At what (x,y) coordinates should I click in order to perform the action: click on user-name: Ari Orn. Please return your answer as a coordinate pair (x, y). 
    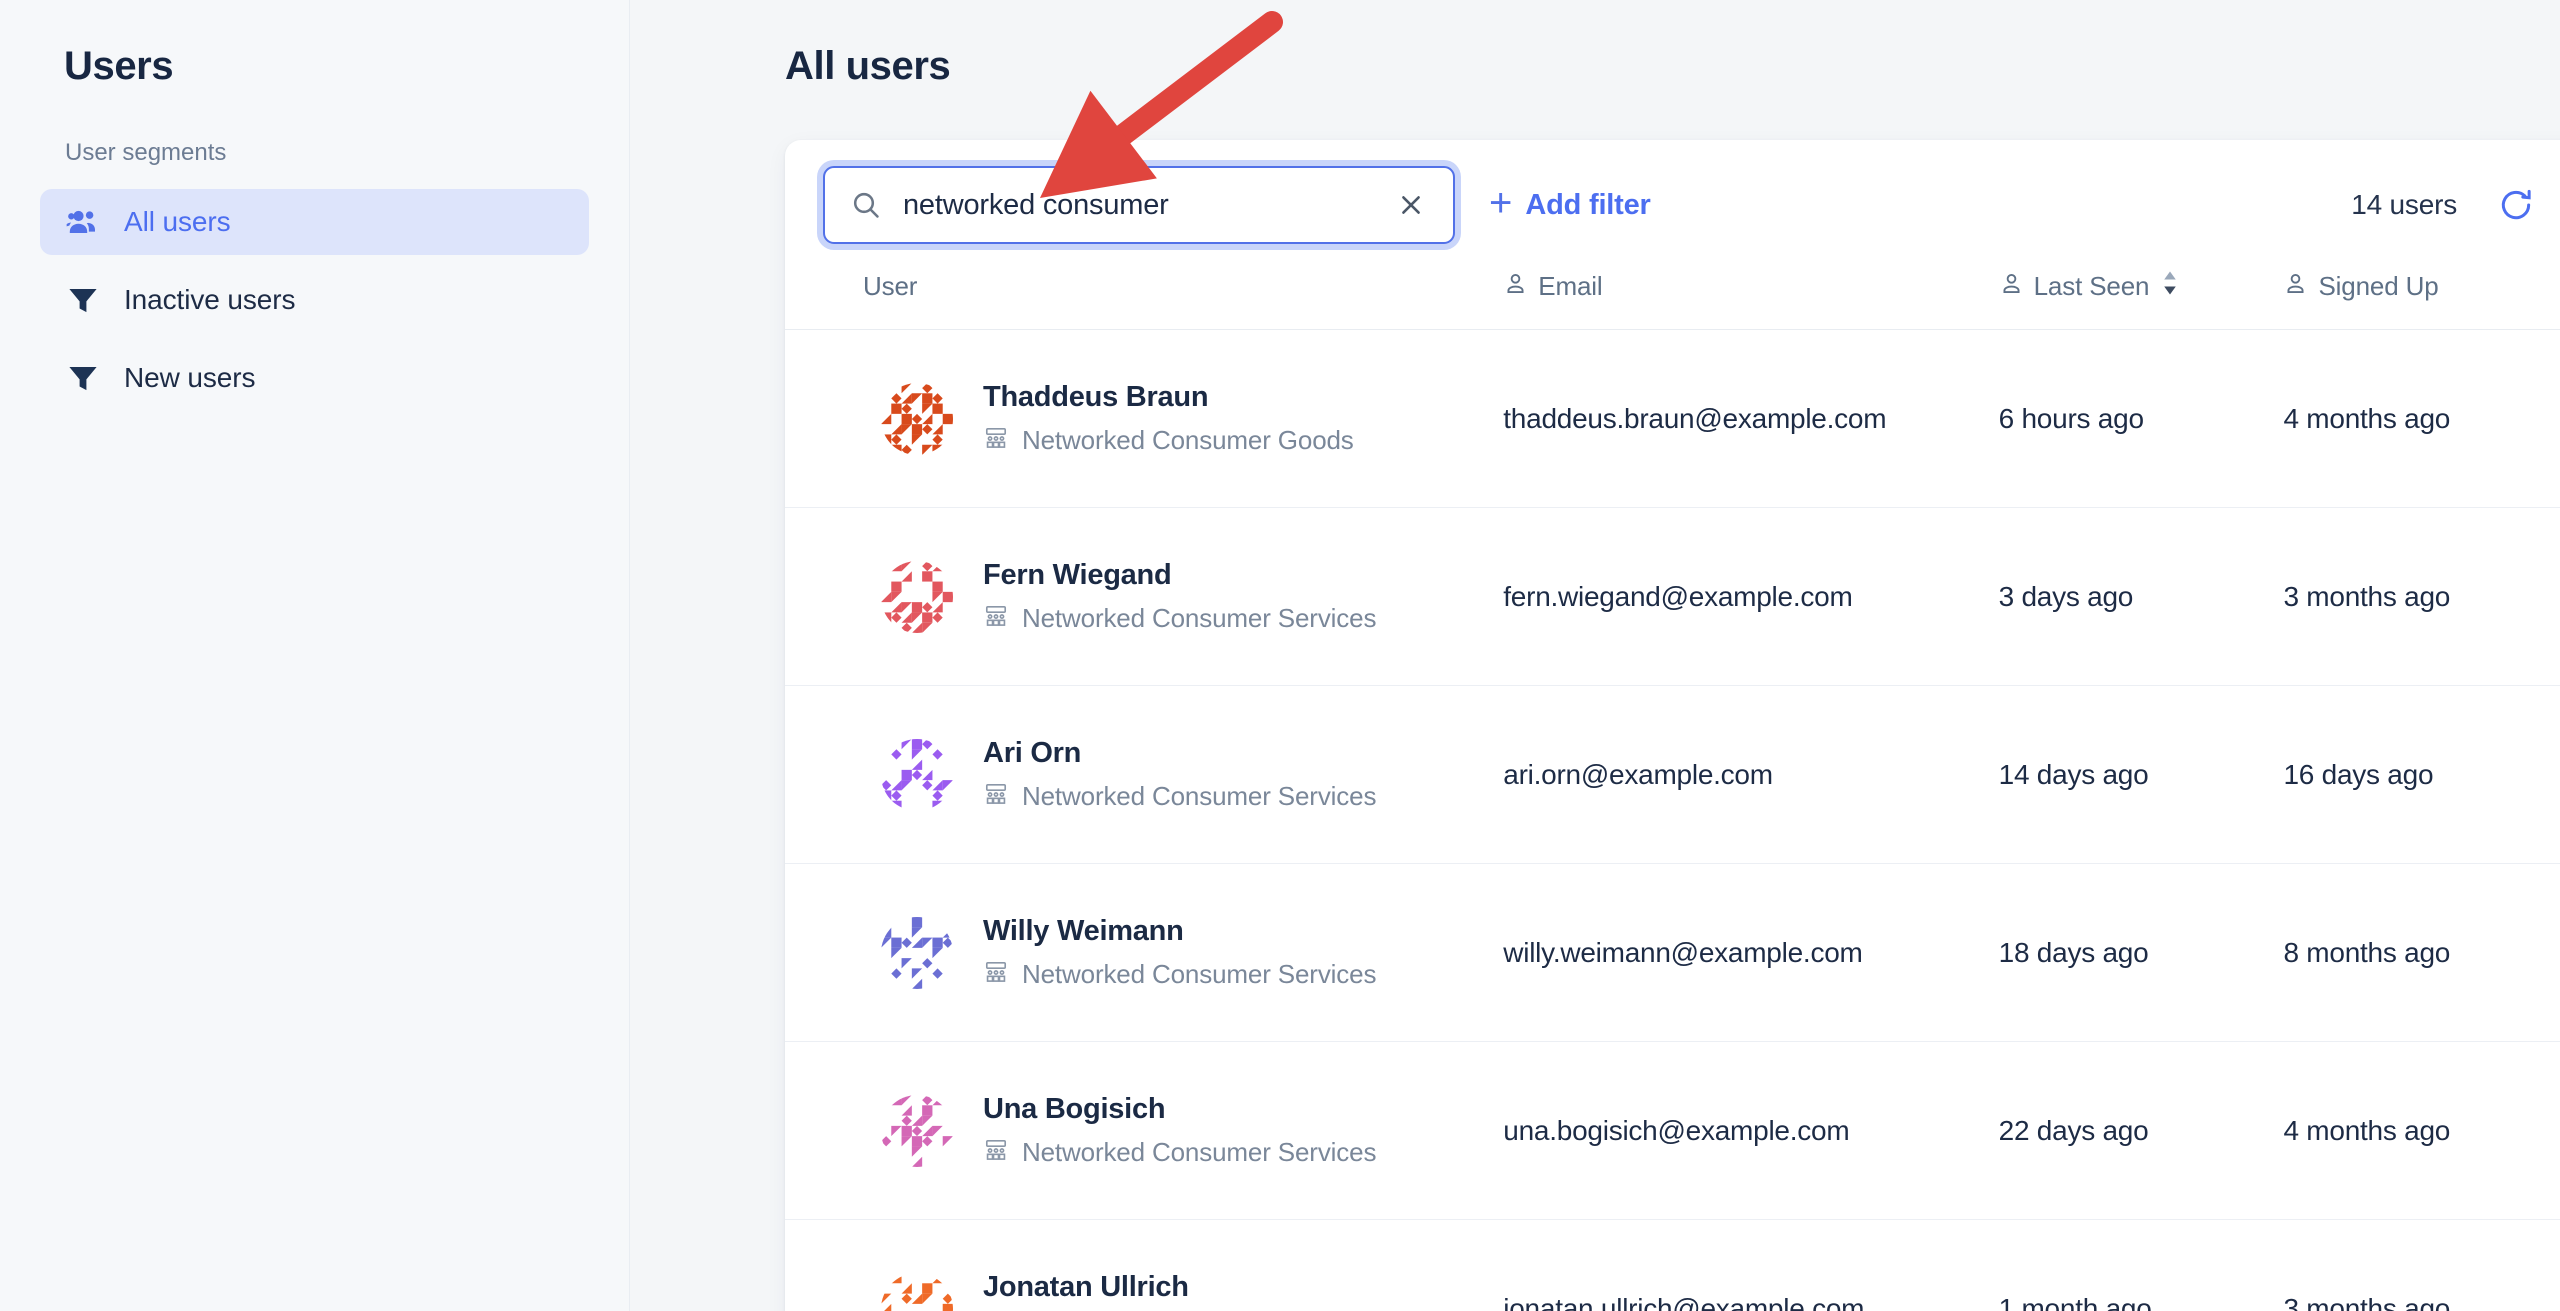
    Looking at the image, I should click on (1179, 753).